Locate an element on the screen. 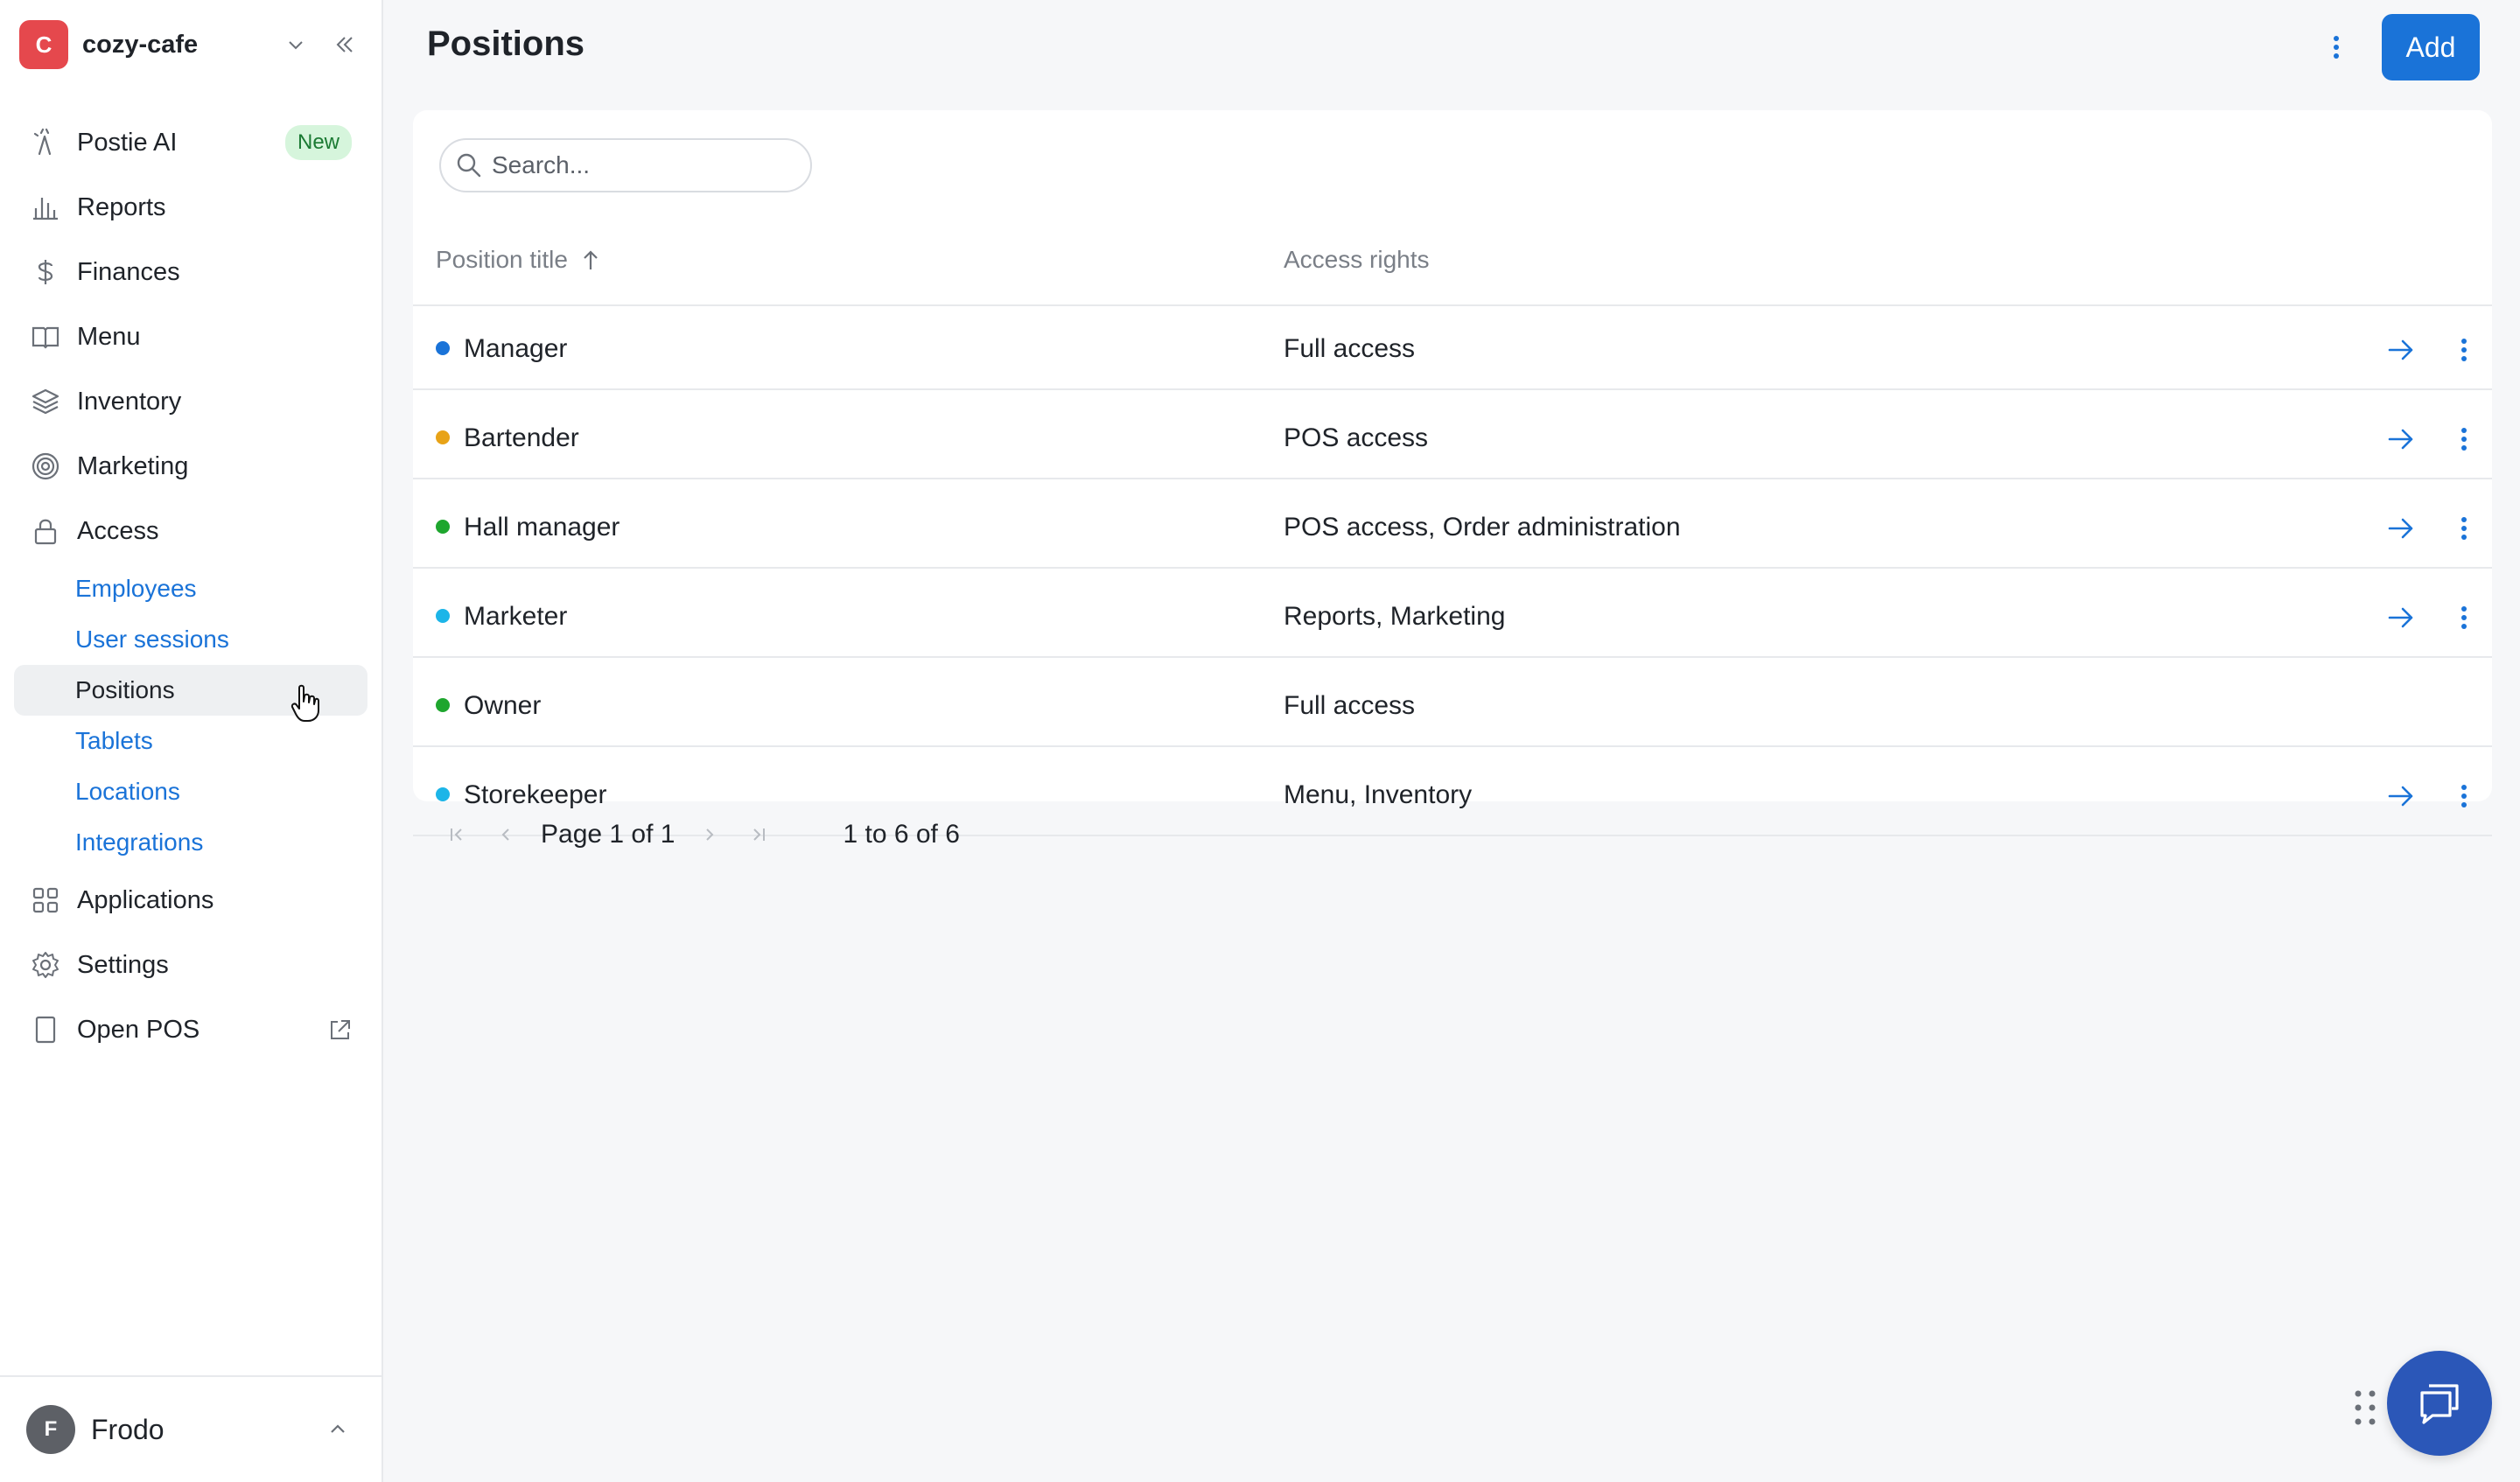 This screenshot has height=1482, width=2520. sidebar-subitem-integrations: Integrations is located at coordinates (191, 842).